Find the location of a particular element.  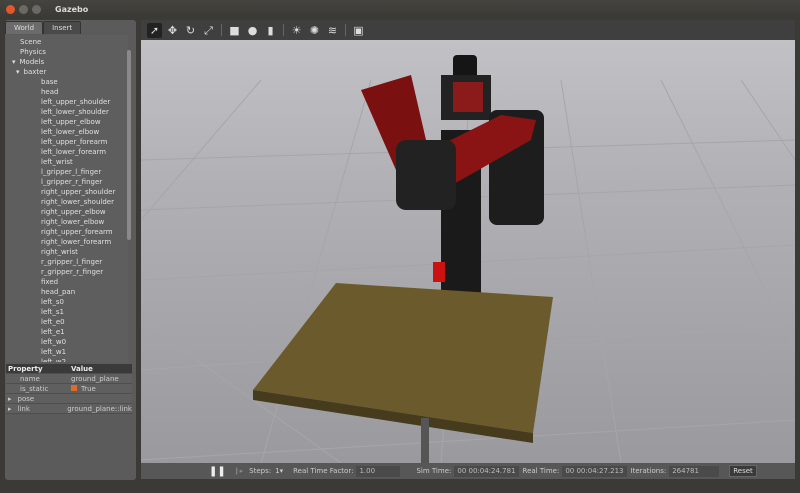

tree-item-label: left_lower_elbow is located at coordinates (70, 132).